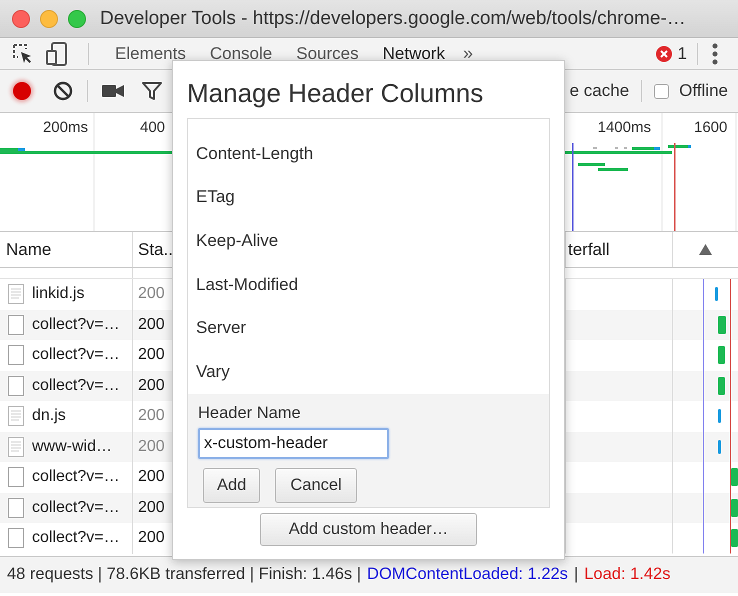 This screenshot has width=738, height=596. What do you see at coordinates (21, 19) in the screenshot?
I see `window-control-button` at bounding box center [21, 19].